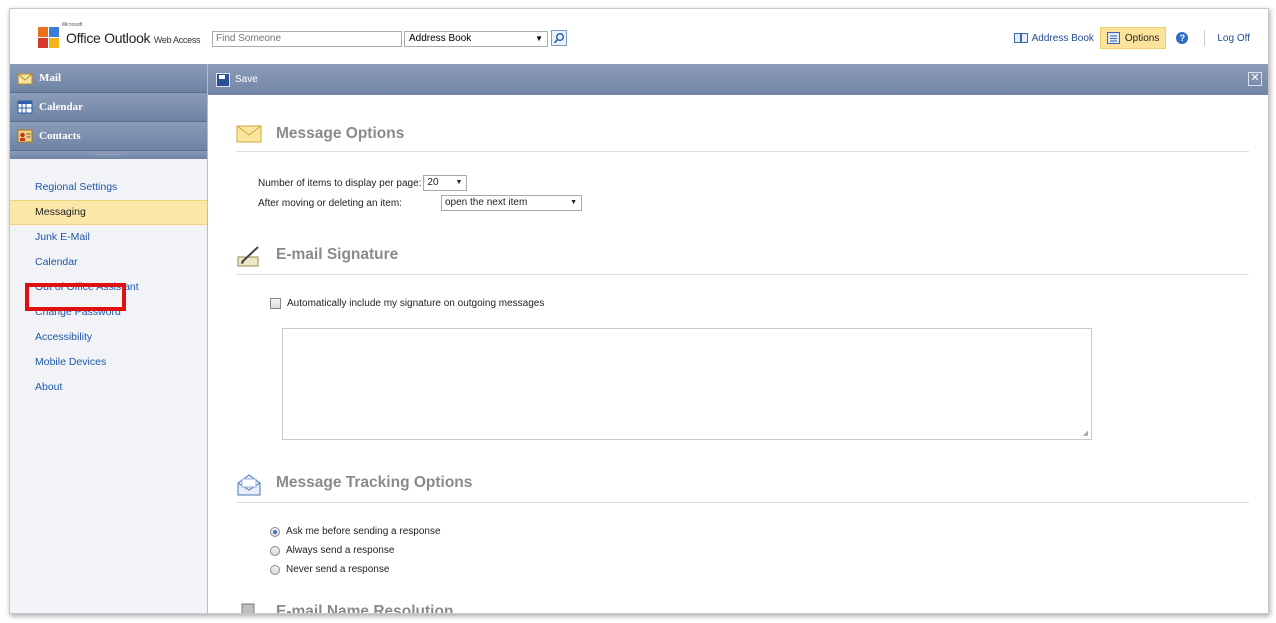 The image size is (1276, 623). I want to click on tracking-option-ask-row: Ask me before sending a response, so click(355, 531).